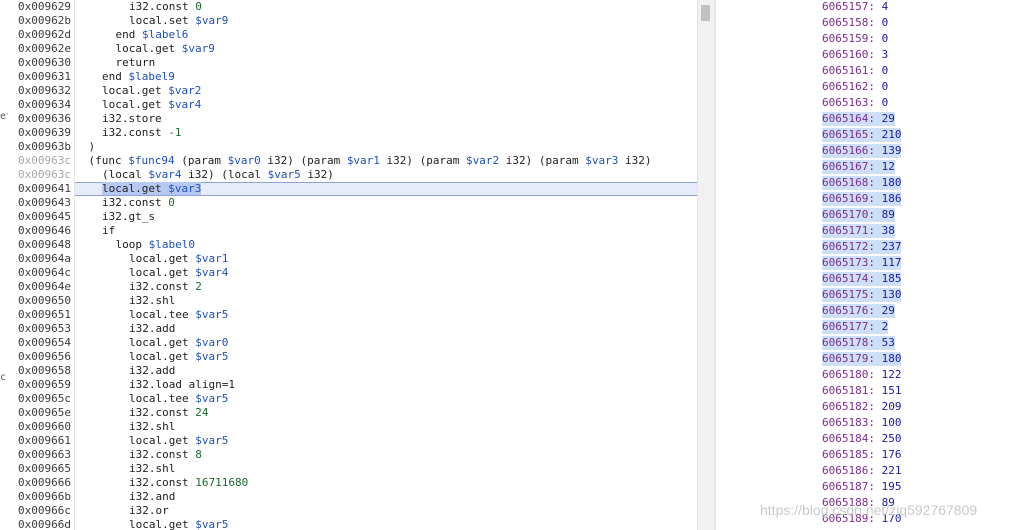 The height and width of the screenshot is (530, 1016). I want to click on line-address: 0x00965e, so click(41, 413).